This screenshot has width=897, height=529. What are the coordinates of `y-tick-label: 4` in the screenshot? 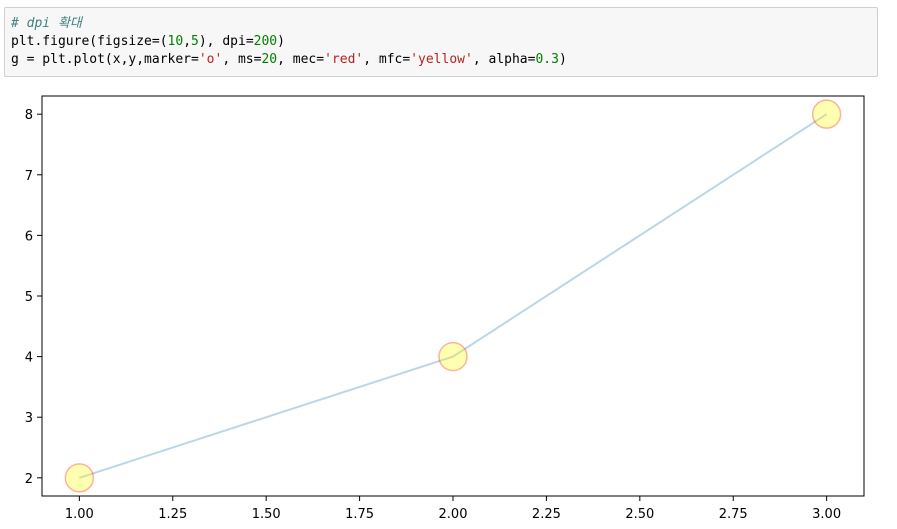 It's located at (29, 358).